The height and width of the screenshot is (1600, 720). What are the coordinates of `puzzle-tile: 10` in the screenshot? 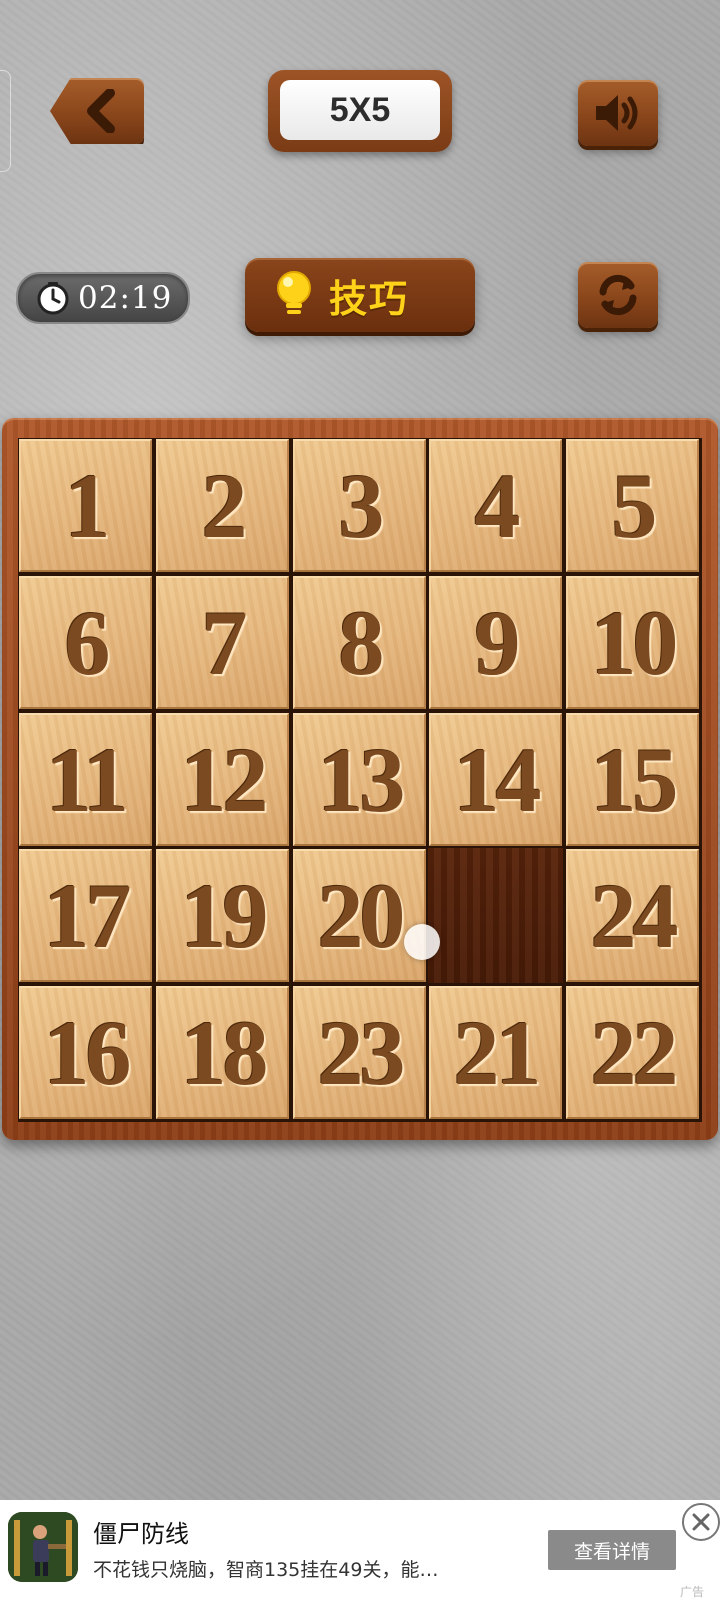 It's located at (632, 642).